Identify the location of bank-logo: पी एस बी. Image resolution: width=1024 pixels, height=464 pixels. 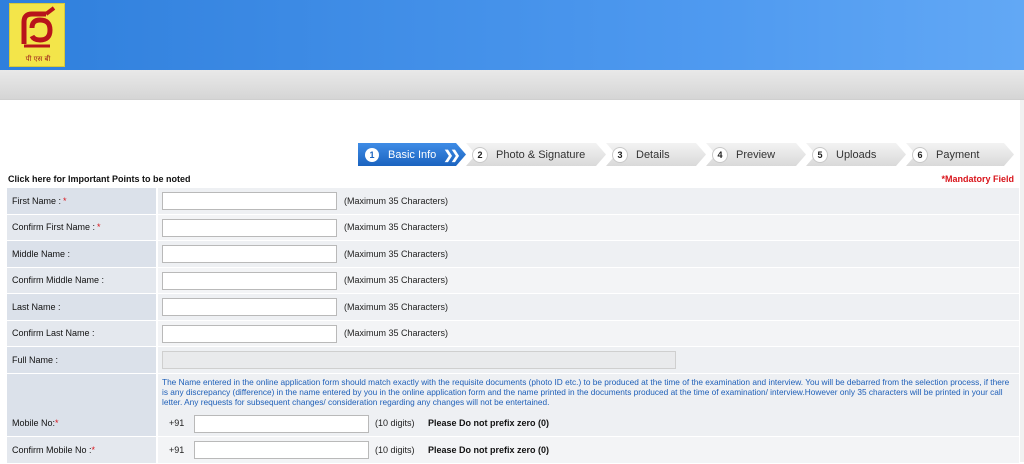
(37, 35).